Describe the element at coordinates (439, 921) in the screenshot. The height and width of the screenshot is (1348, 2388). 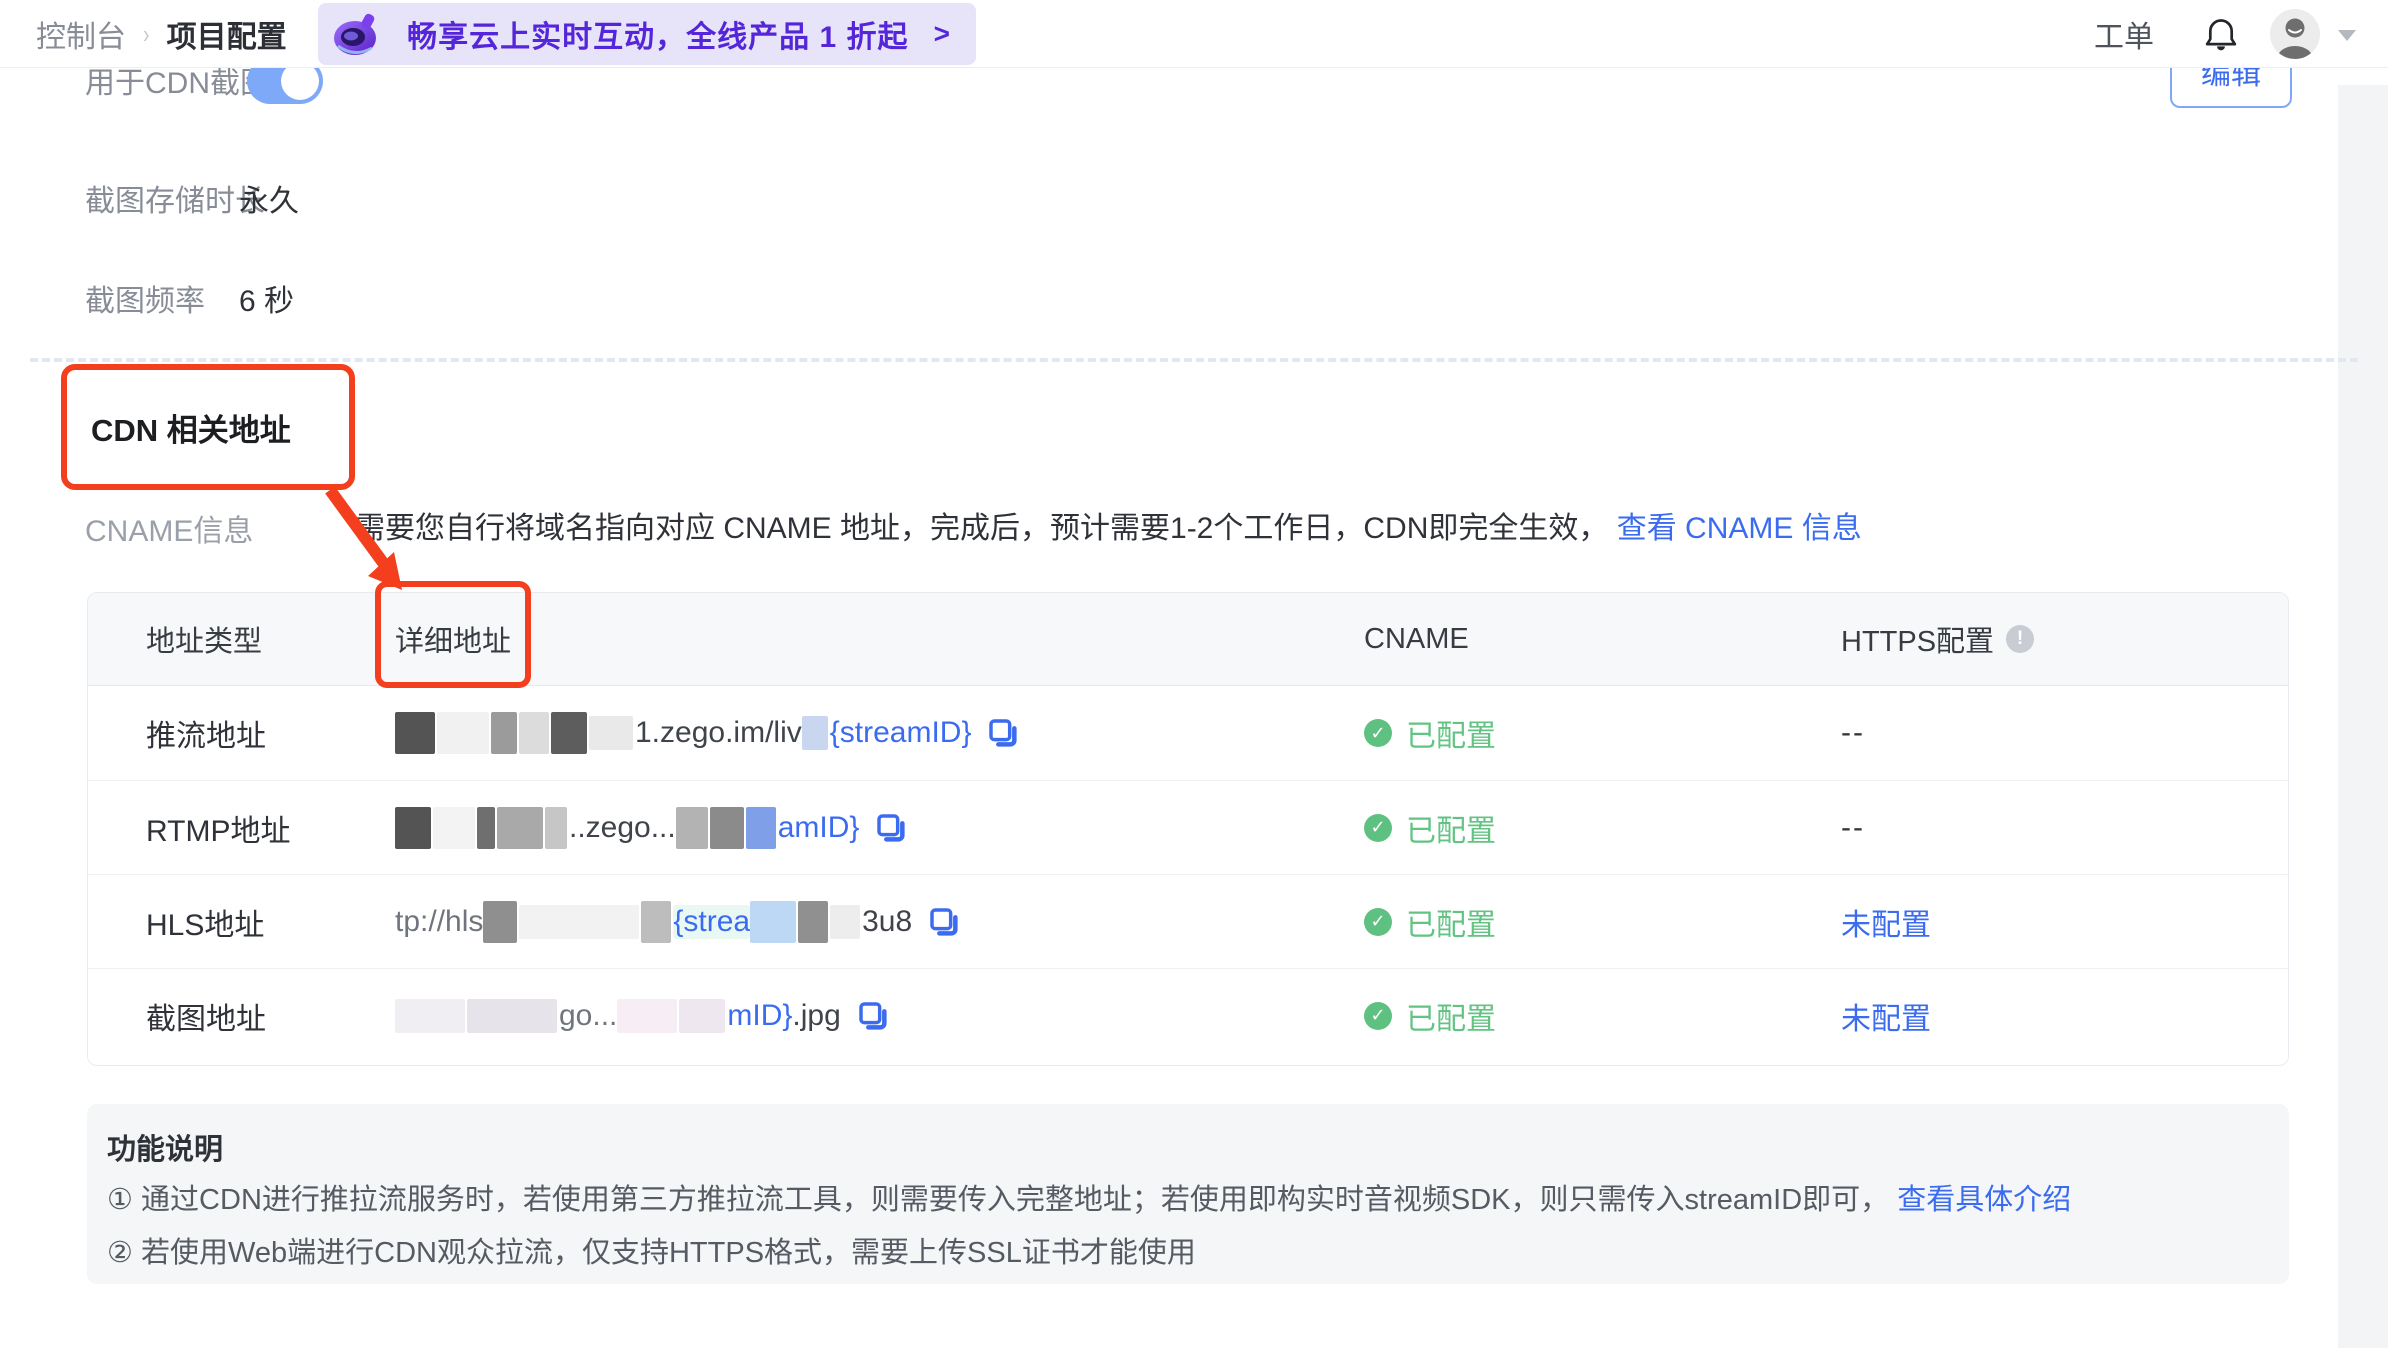
I see `url-fragment: tp://hls` at that location.